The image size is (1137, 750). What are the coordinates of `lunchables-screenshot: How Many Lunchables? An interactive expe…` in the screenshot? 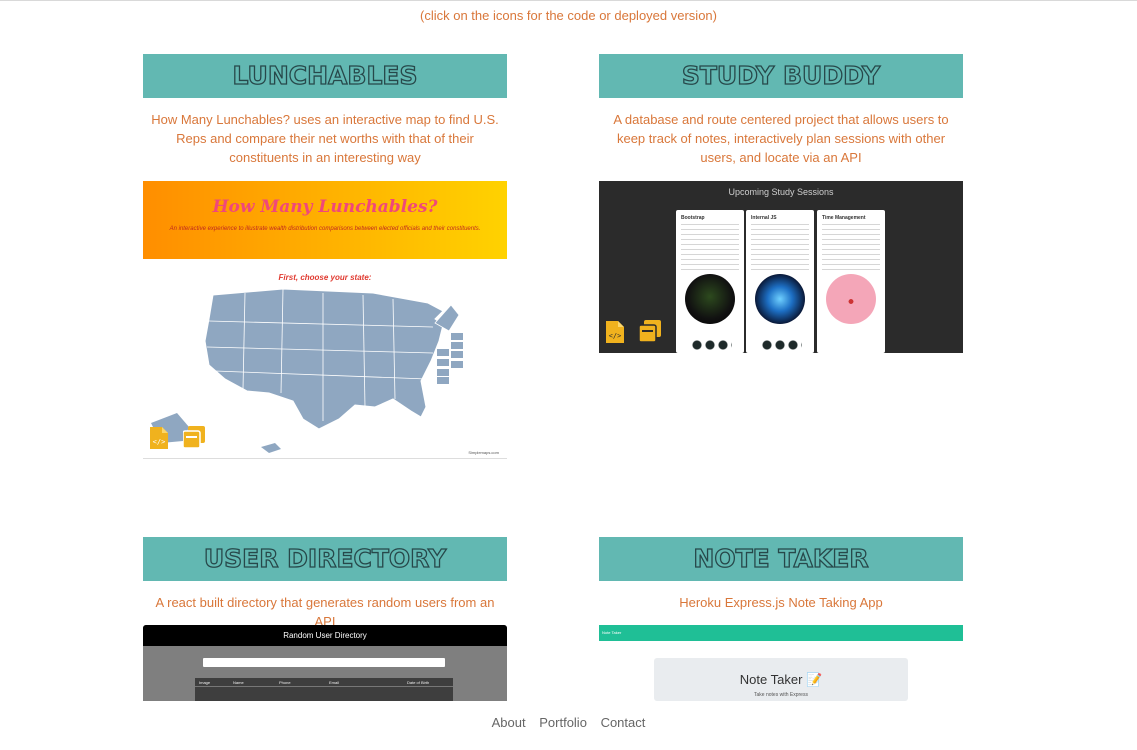 It's located at (325, 320).